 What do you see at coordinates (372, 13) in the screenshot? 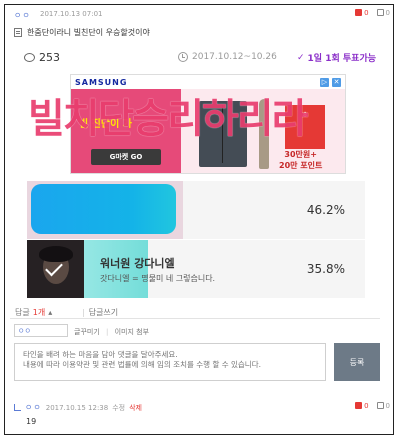
I see `post-votes: 0 0` at bounding box center [372, 13].